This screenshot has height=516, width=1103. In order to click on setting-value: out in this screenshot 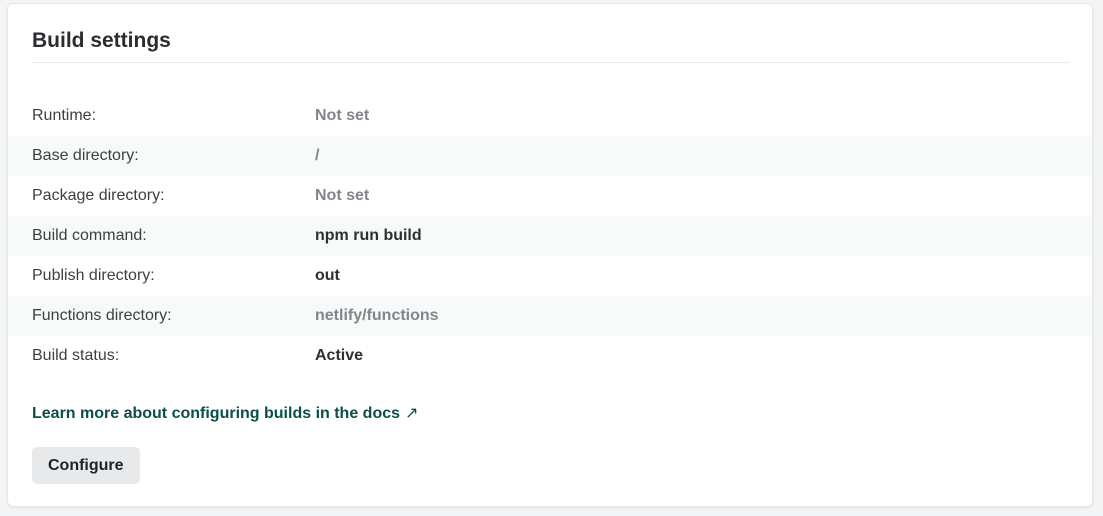, I will do `click(327, 275)`.